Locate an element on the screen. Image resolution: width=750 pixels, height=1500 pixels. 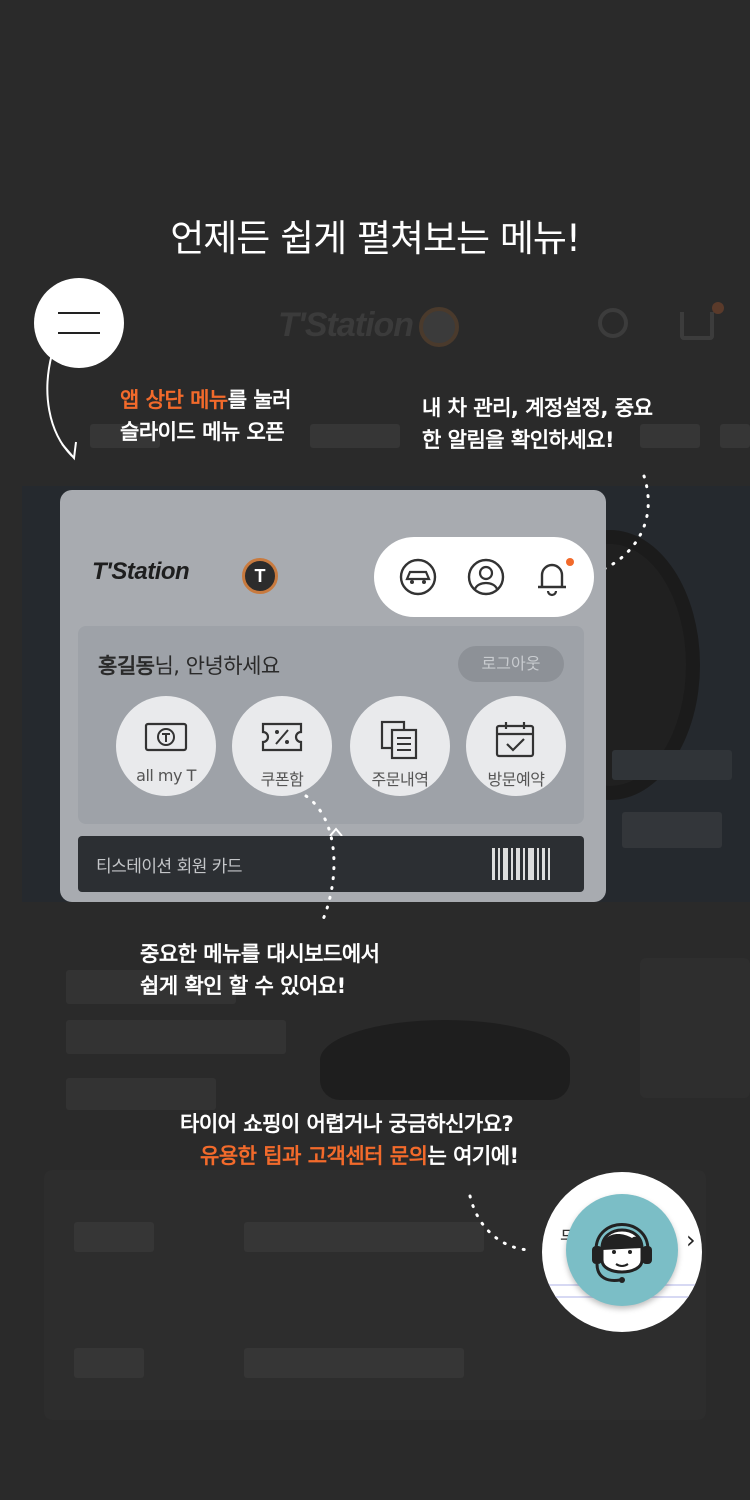
logout-button: 로그아웃 is located at coordinates (511, 664).